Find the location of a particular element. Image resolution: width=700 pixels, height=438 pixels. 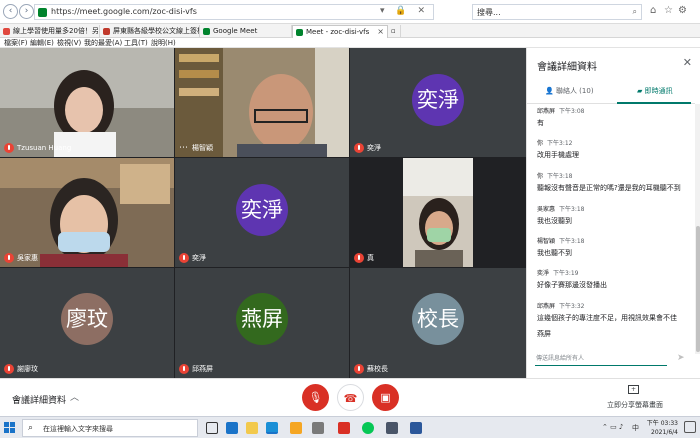

participant-tile: 校長 蘇校長 is located at coordinates (438, 323).